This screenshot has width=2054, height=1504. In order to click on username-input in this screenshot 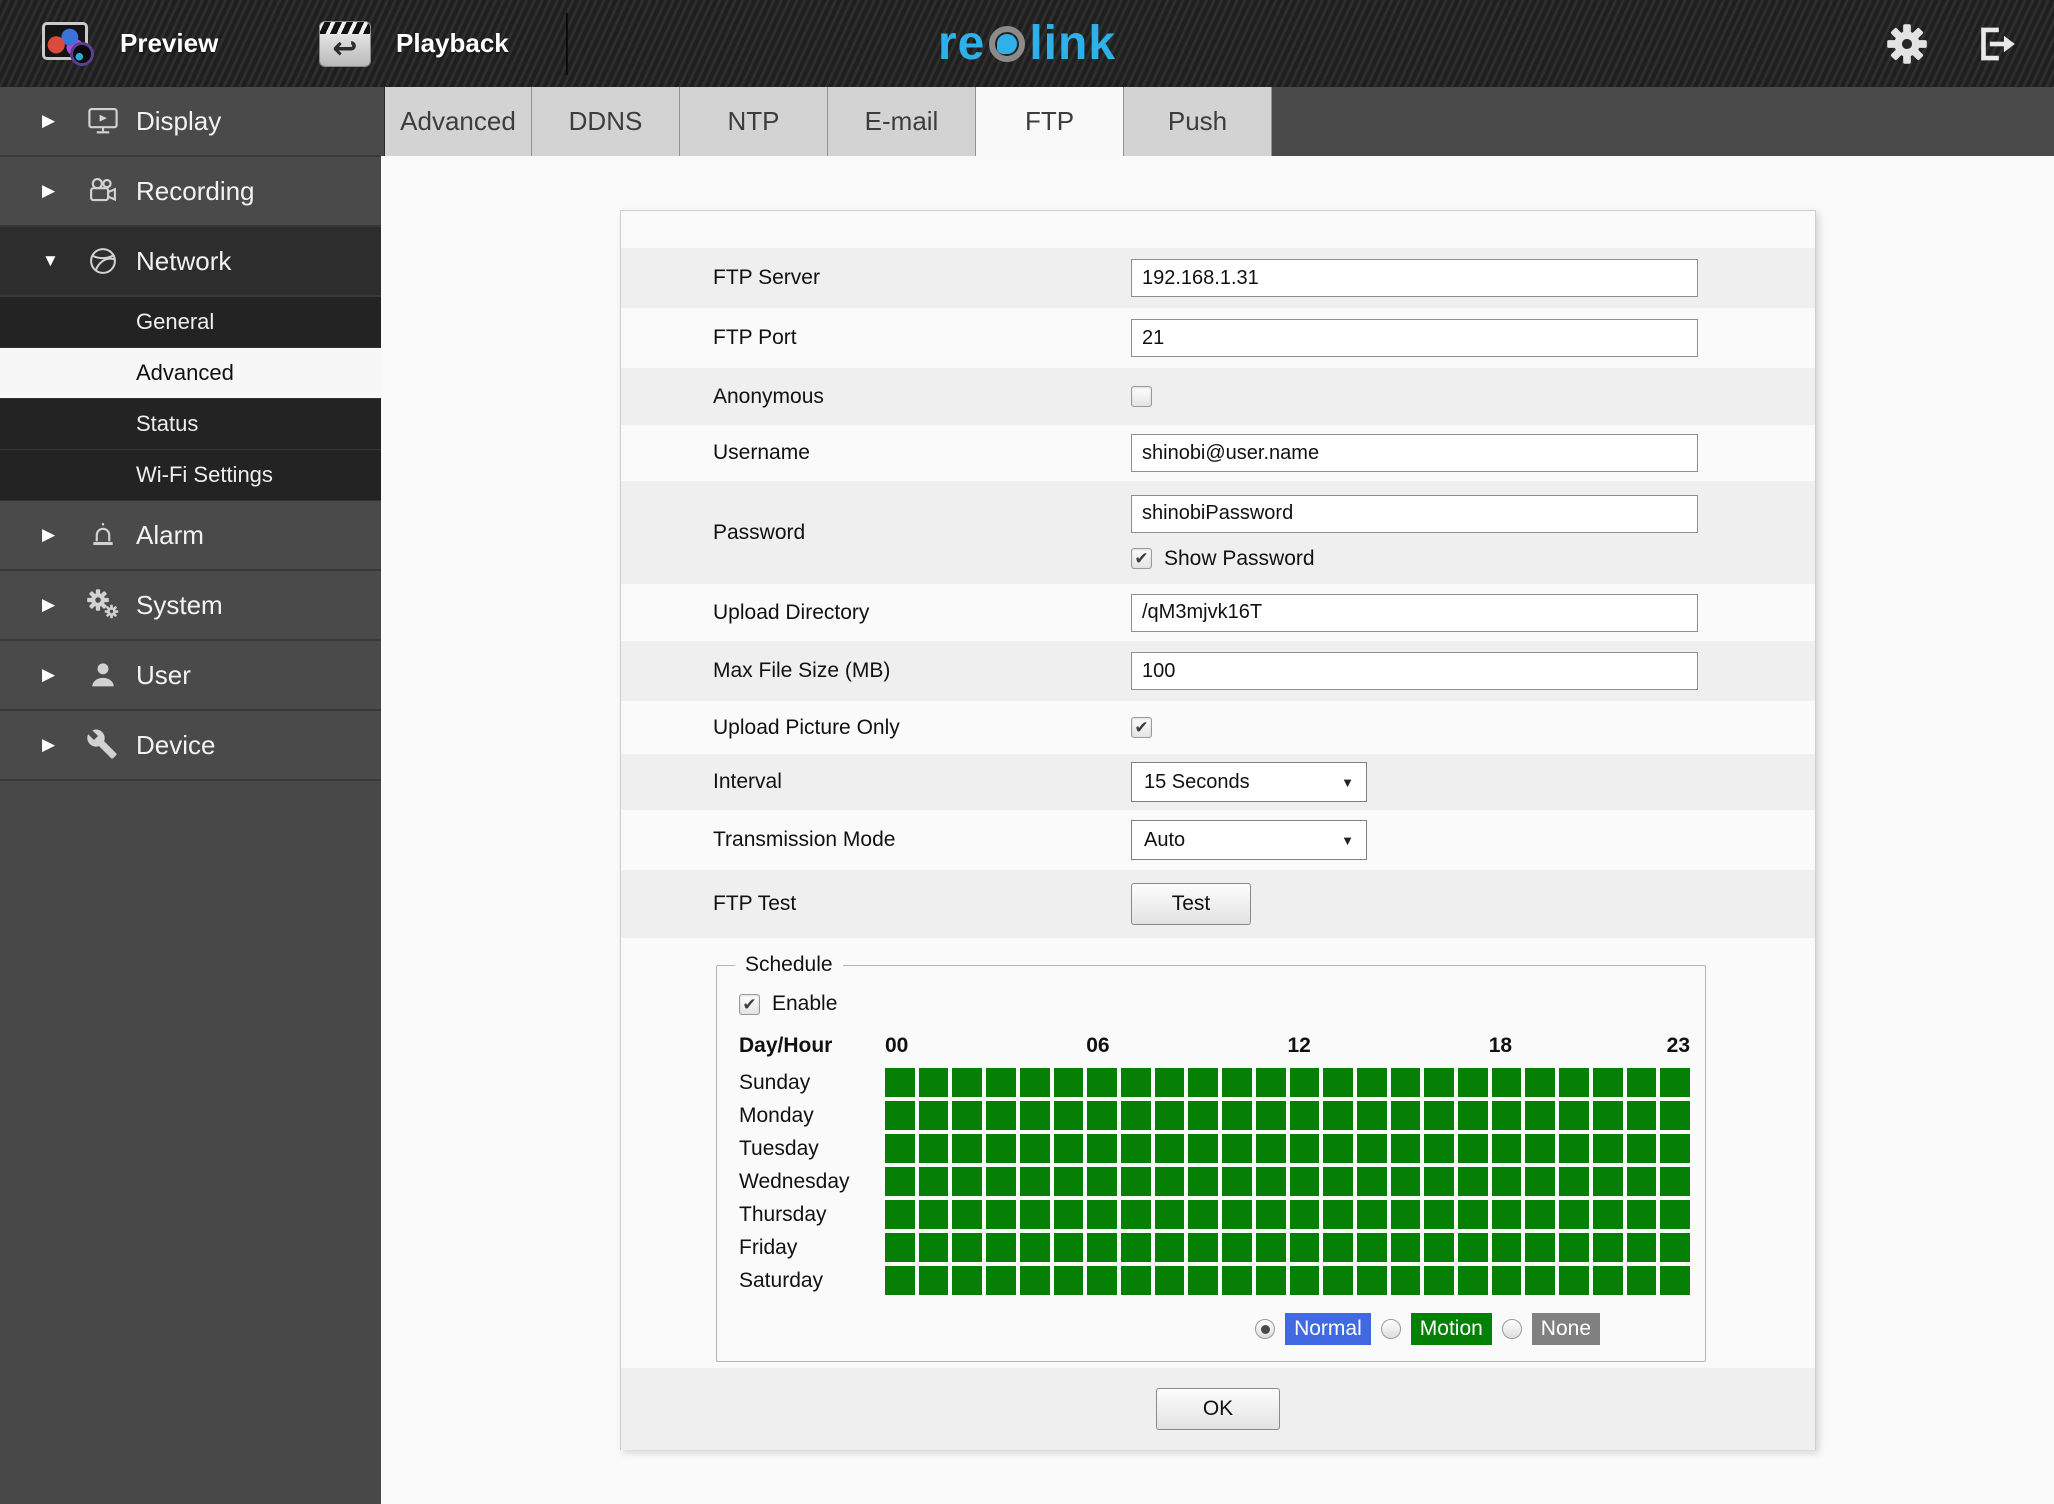, I will do `click(1414, 453)`.